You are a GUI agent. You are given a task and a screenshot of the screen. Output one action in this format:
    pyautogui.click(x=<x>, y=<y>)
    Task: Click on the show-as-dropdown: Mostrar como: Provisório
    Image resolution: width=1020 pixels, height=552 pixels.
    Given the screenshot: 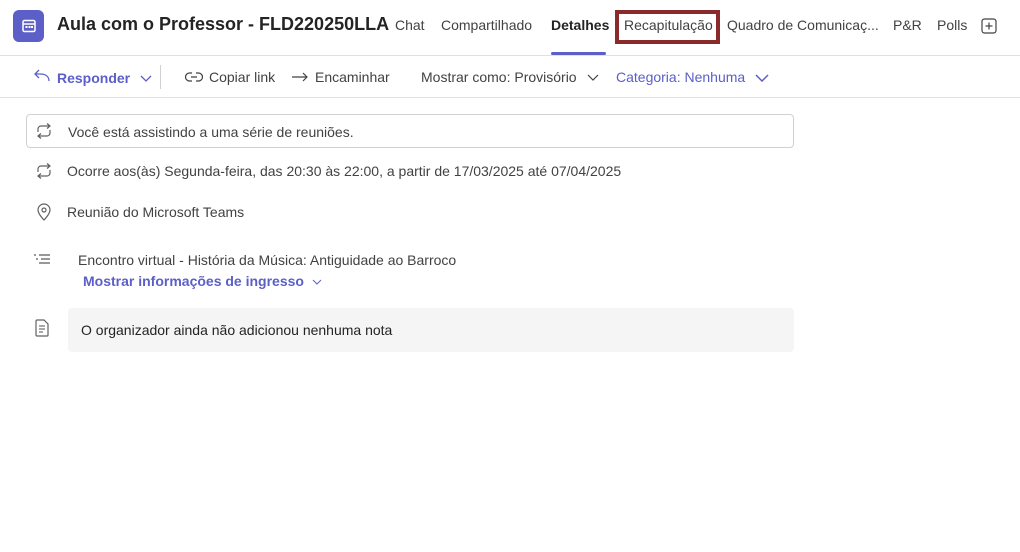 What is the action you would take?
    pyautogui.click(x=510, y=77)
    